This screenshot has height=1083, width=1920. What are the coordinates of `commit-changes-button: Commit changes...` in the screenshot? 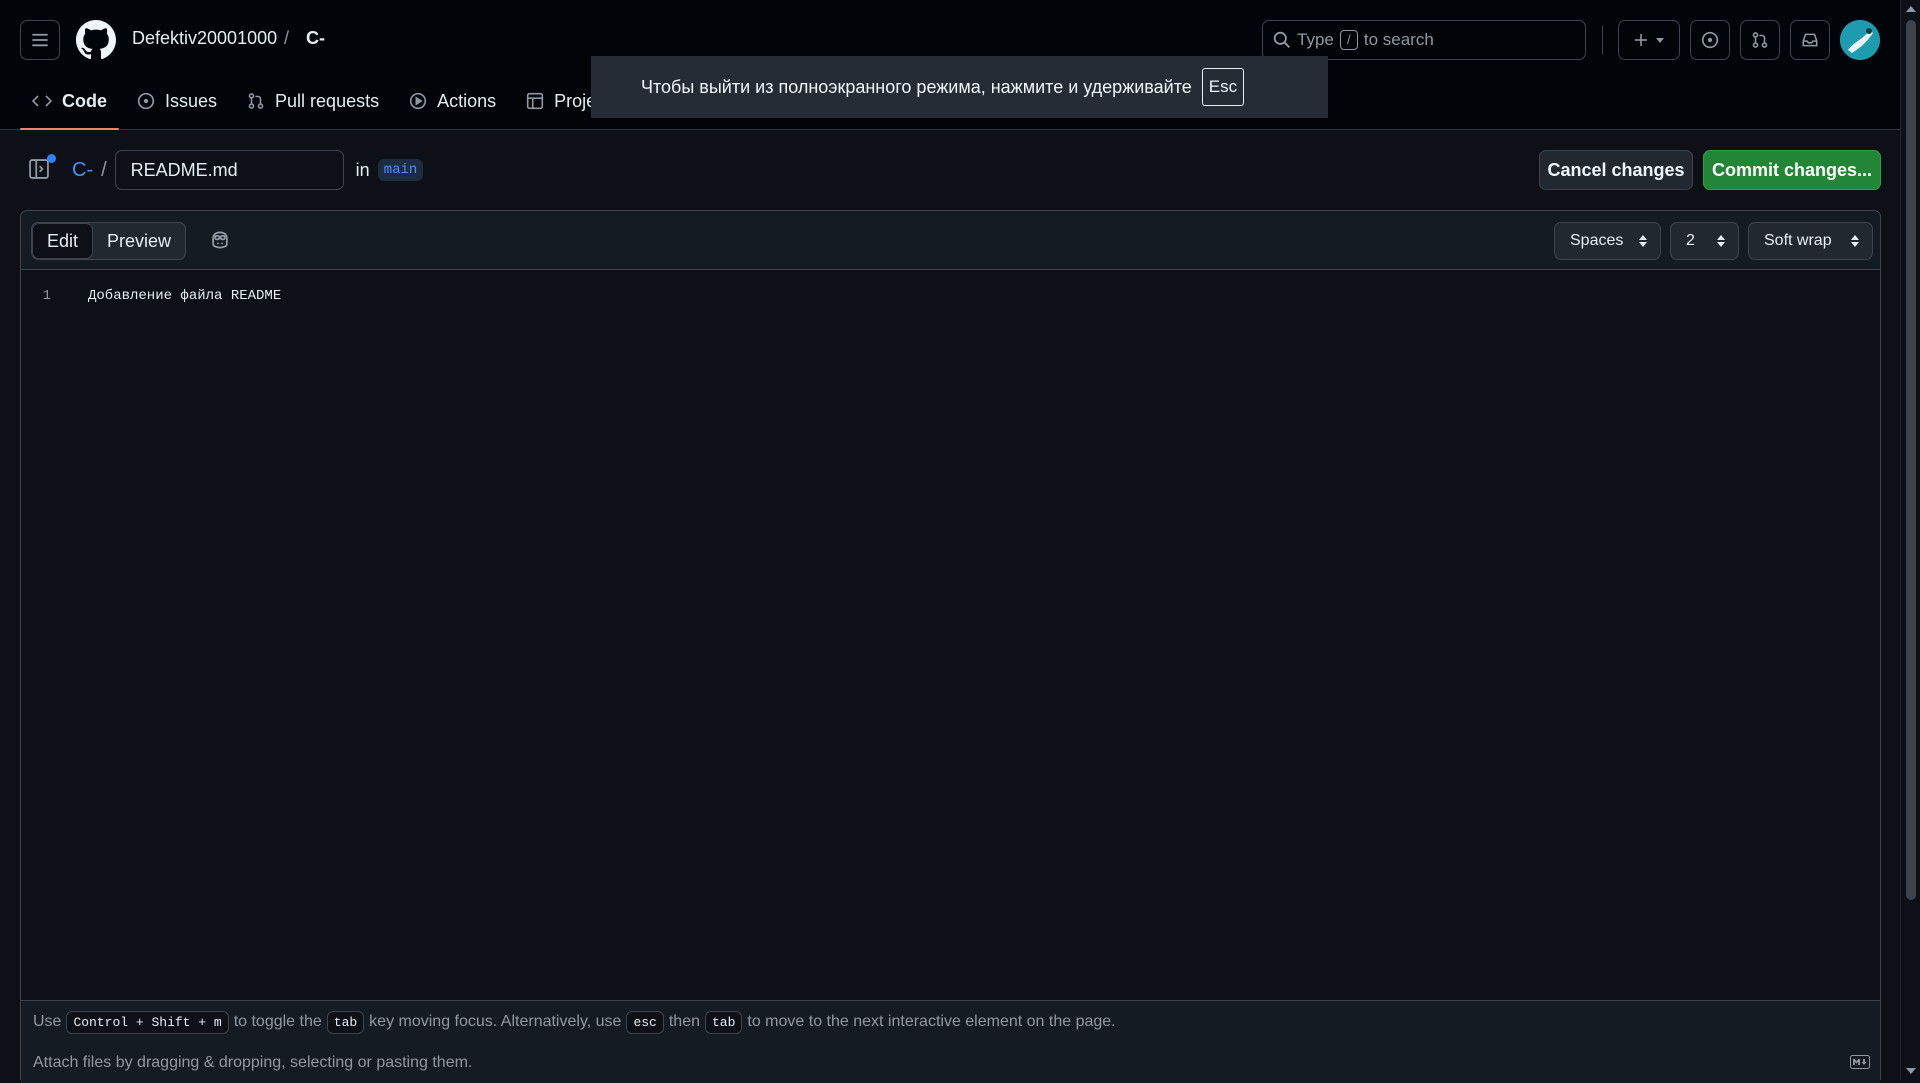 It's located at (1792, 170).